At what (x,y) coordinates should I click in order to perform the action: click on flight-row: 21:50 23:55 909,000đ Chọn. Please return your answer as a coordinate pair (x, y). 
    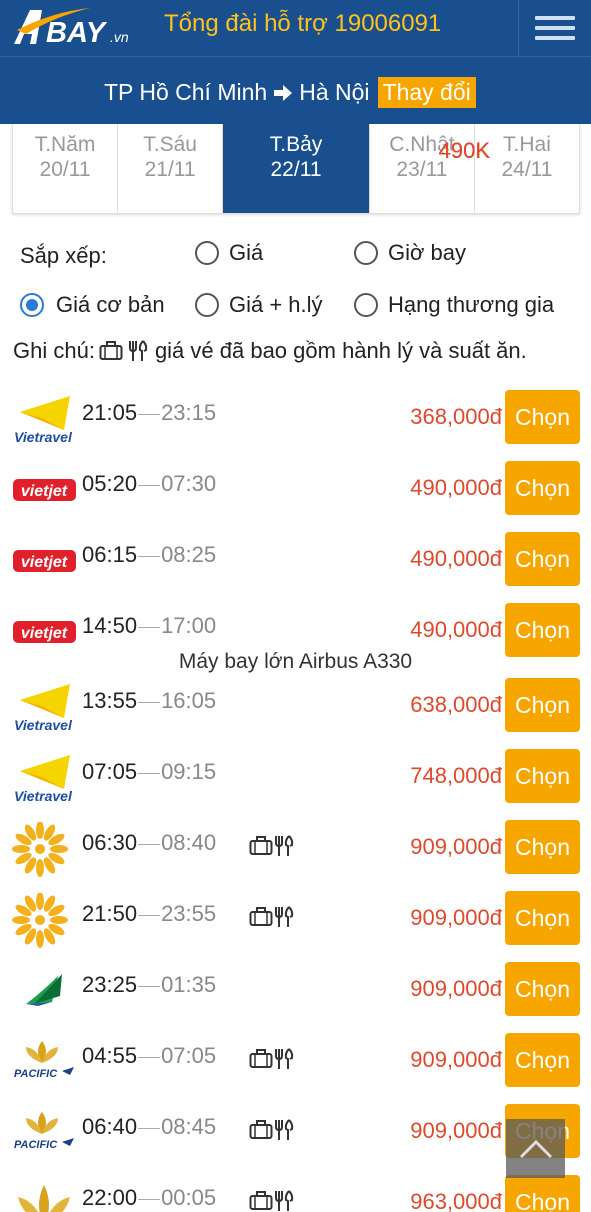
    Looking at the image, I should click on (295, 921).